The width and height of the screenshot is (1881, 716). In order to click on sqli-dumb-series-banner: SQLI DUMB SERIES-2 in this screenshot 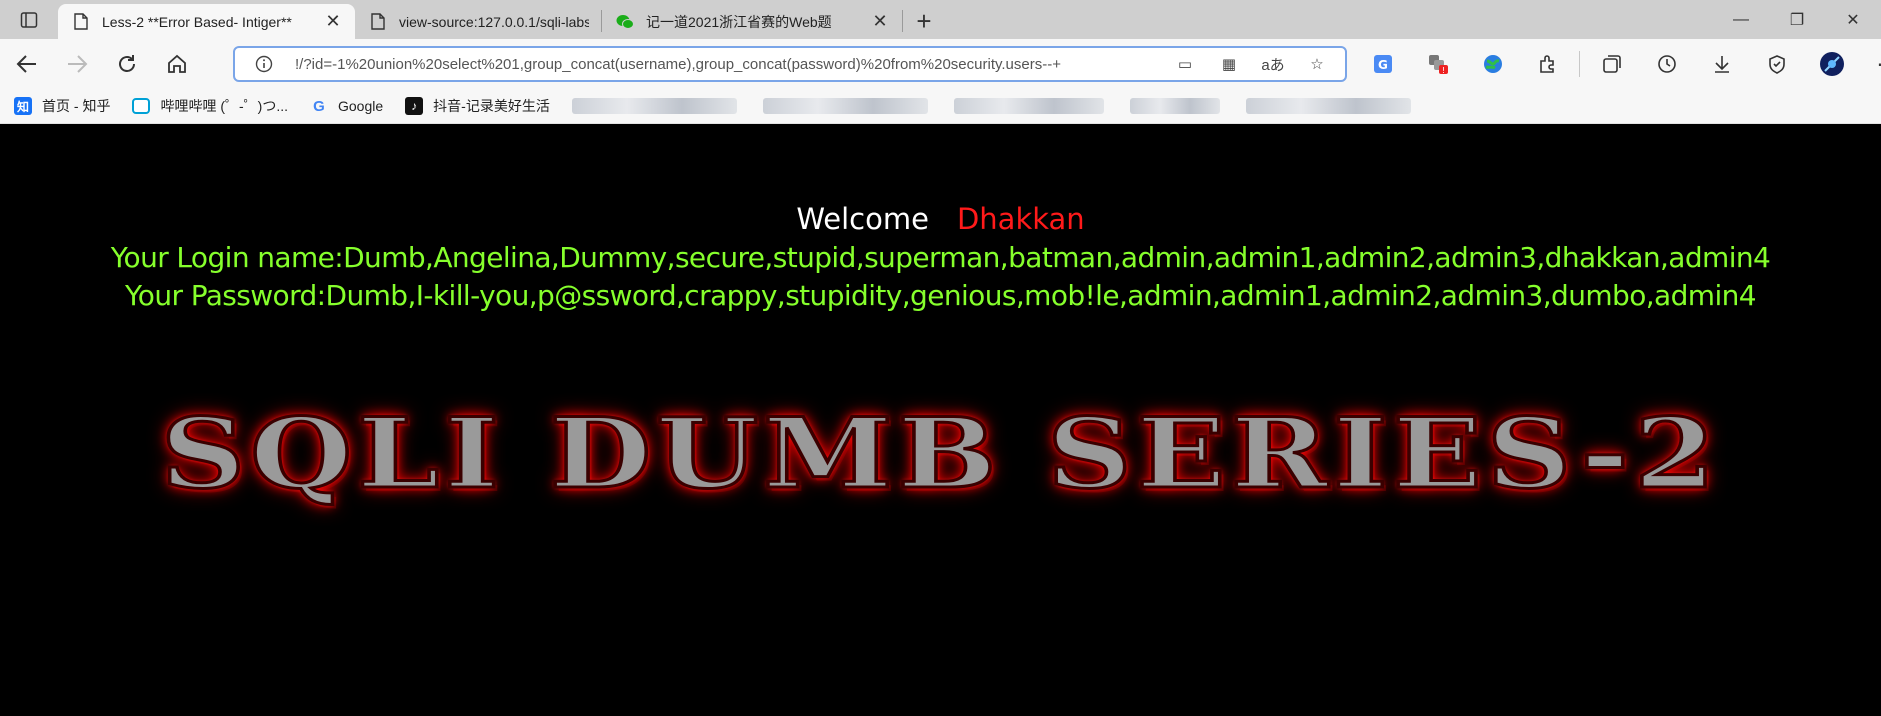, I will do `click(940, 454)`.